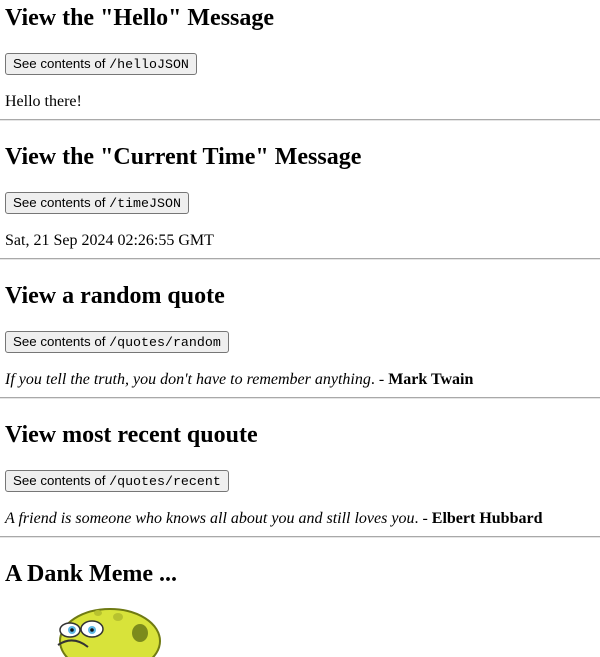 This screenshot has width=600, height=657. I want to click on hello-heading: View the "Hello" Message, so click(140, 18).